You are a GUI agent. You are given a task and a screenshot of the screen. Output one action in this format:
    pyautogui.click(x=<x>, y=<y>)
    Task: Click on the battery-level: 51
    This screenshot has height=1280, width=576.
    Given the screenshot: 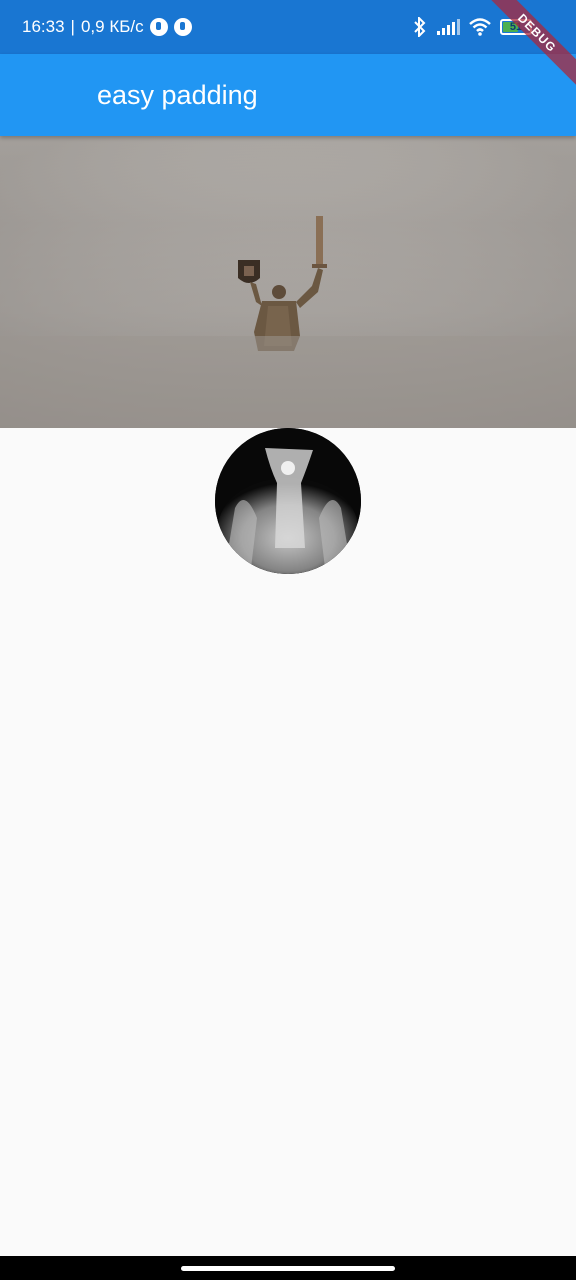 What is the action you would take?
    pyautogui.click(x=516, y=27)
    